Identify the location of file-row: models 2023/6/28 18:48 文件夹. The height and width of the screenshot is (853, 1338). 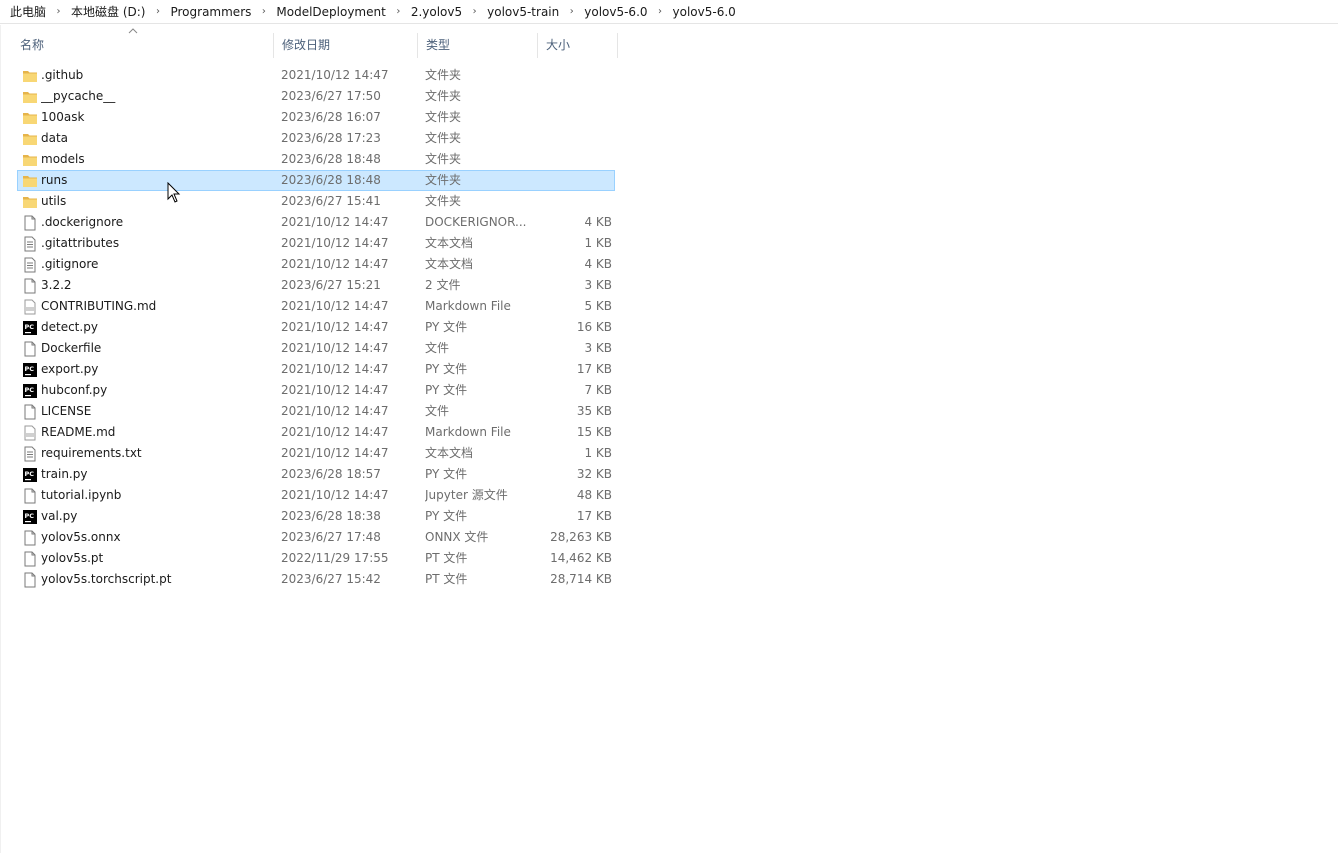
(316, 159).